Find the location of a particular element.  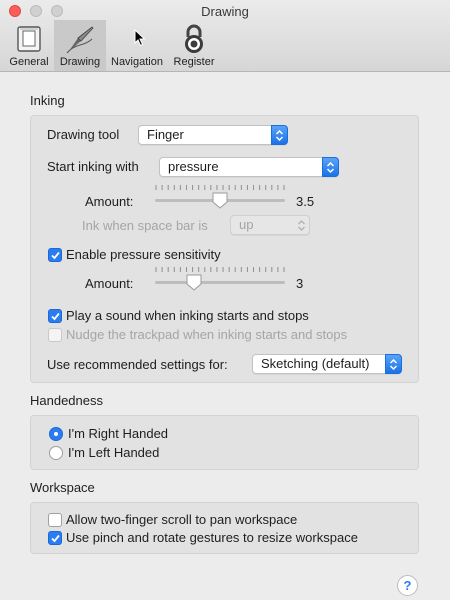

toolbar-item-general: General is located at coordinates (29, 45).